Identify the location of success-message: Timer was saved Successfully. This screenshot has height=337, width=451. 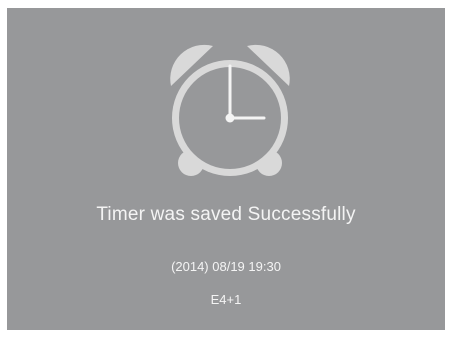
(226, 214).